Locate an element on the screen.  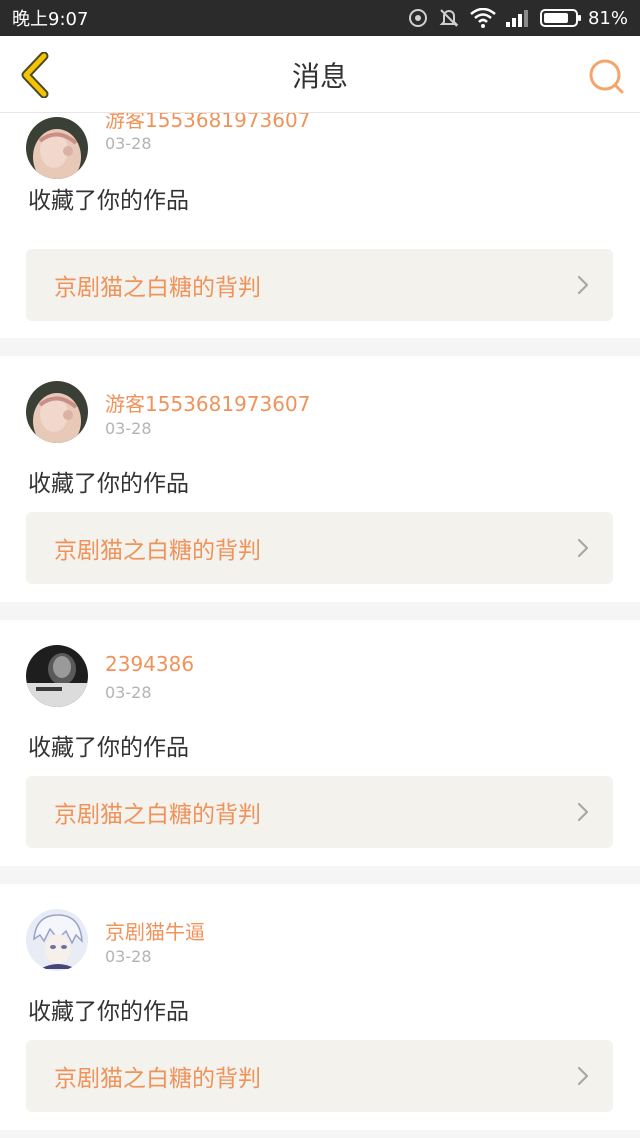
signal-icon is located at coordinates (516, 18).